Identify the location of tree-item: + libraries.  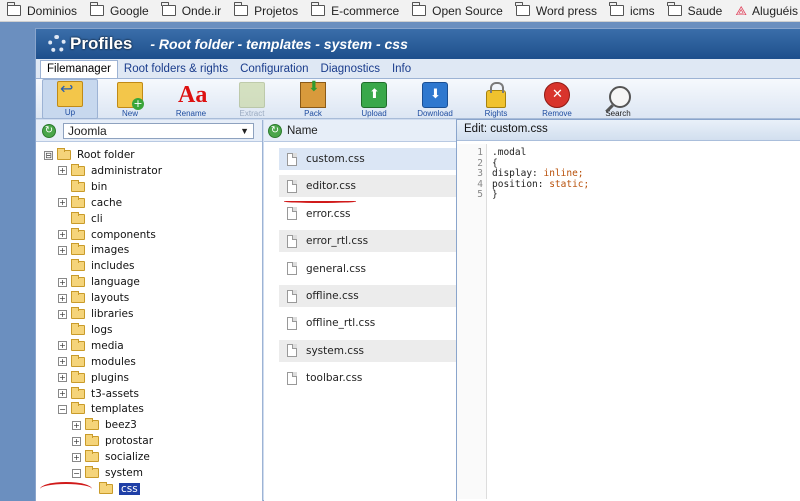
(95, 314).